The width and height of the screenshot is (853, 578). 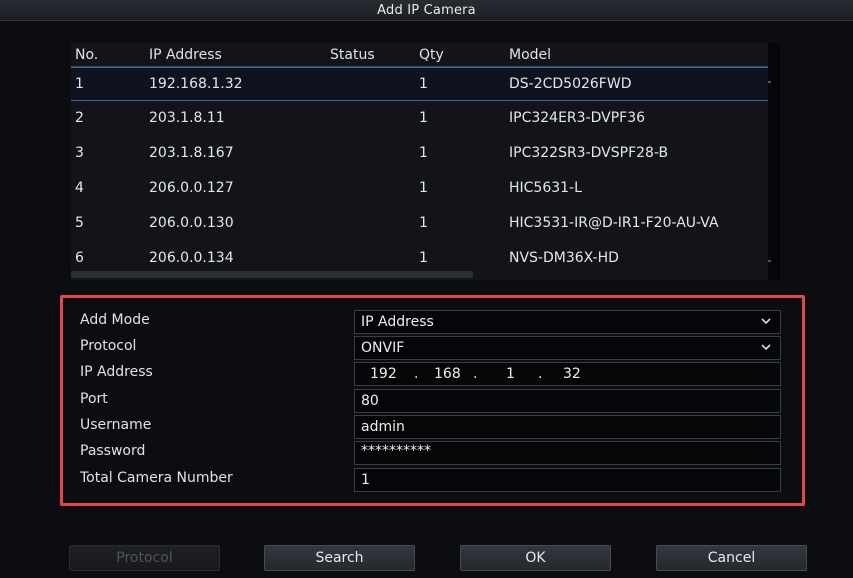 I want to click on cell-model: HIC5631-L, so click(x=545, y=188).